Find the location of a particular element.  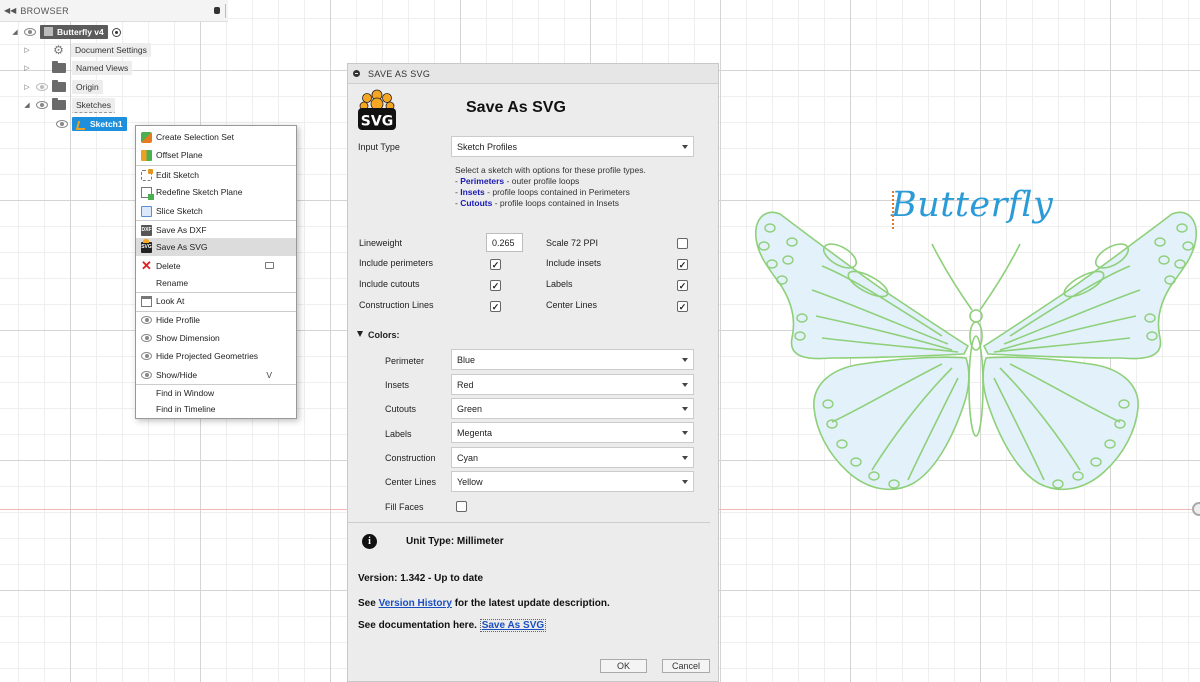

menu-item-show-hide: Show/Hide V is located at coordinates (216, 375).